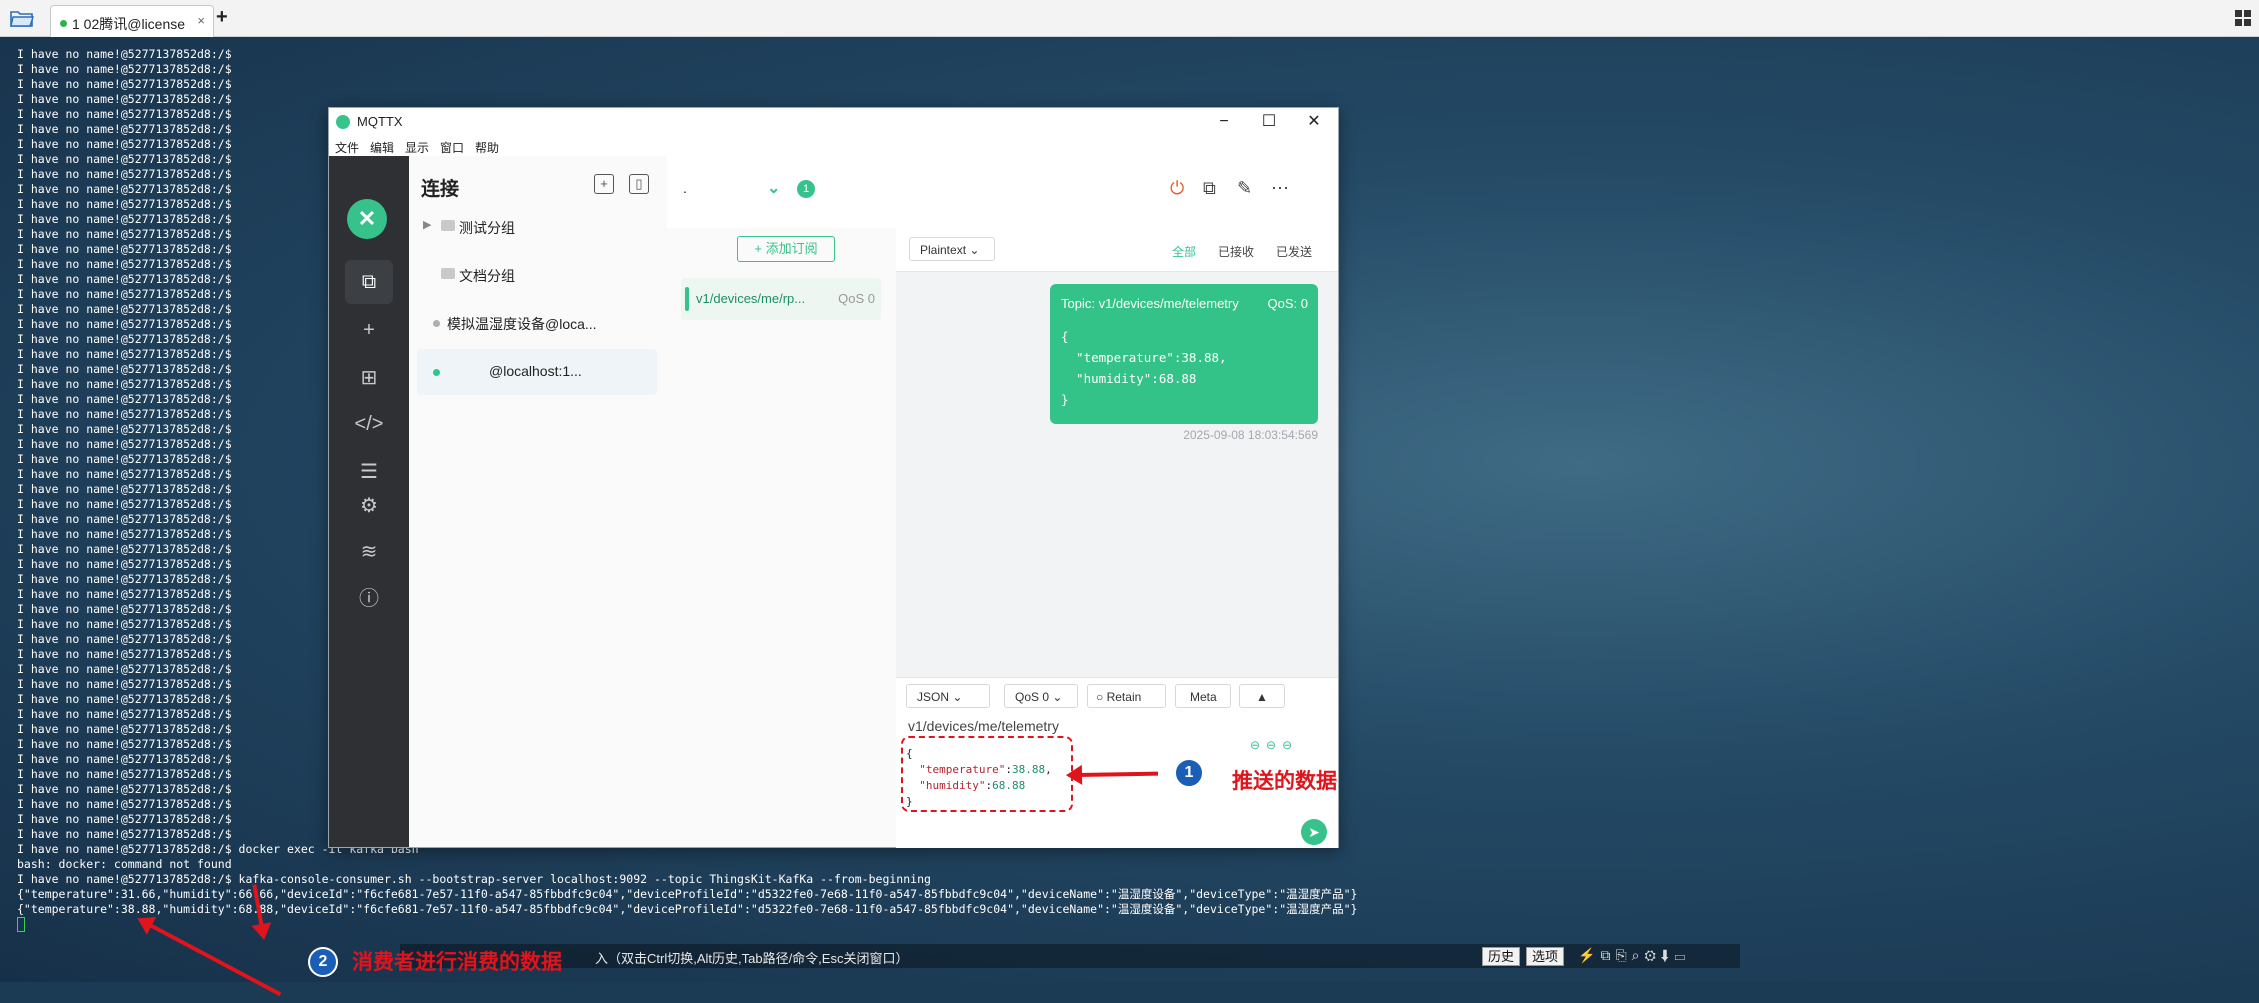 The width and height of the screenshot is (2259, 1003). I want to click on qos-select: QoS 0 ⌄, so click(1041, 696).